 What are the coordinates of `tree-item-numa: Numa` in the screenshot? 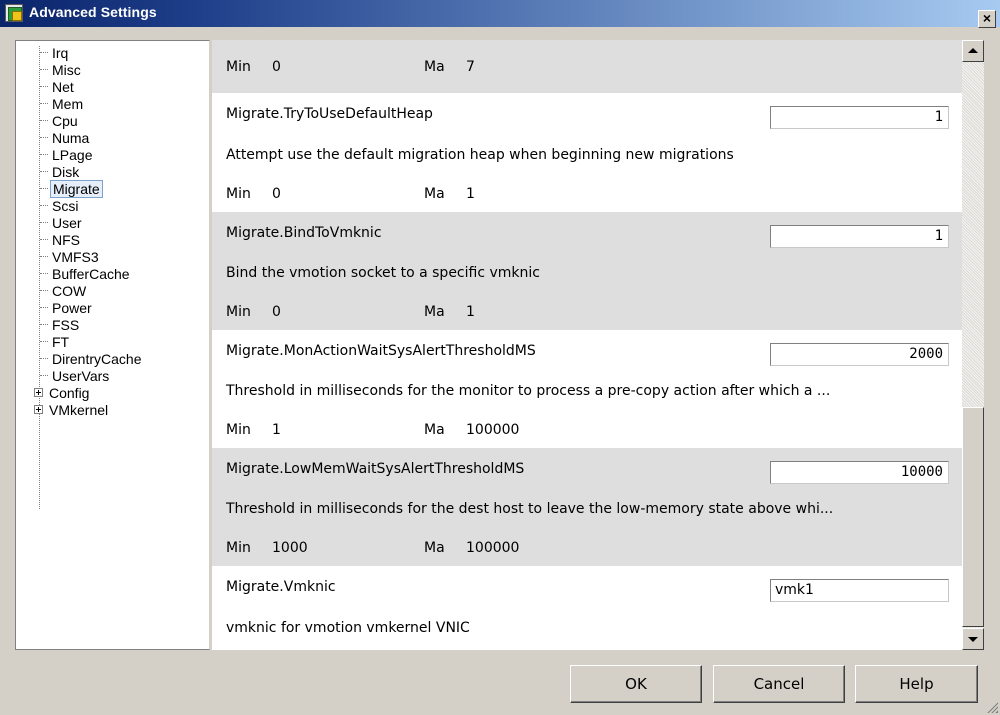 It's located at (65, 138).